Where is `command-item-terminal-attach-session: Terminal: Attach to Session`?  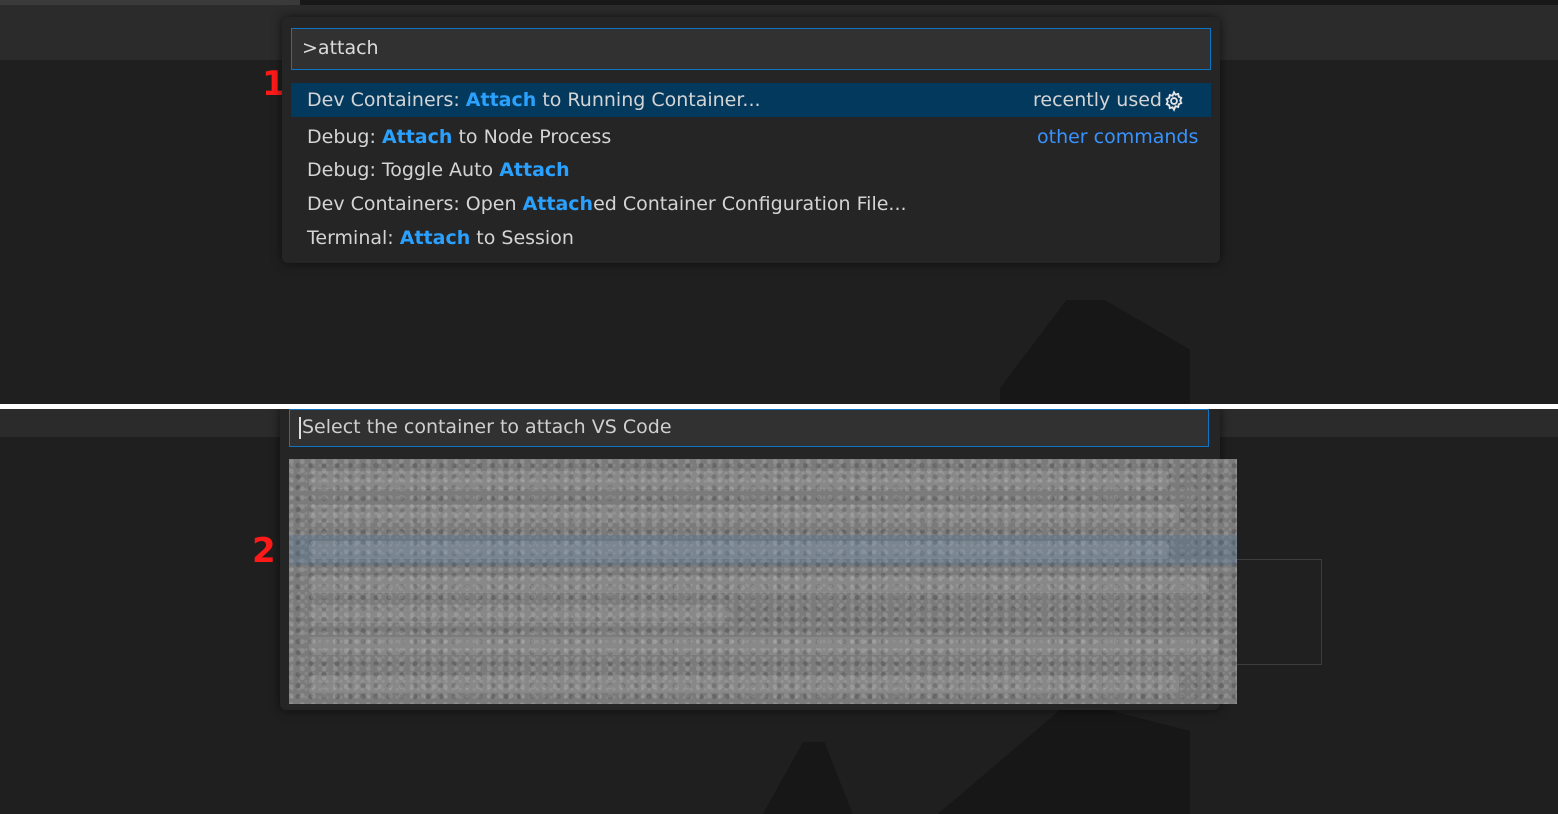
command-item-terminal-attach-session: Terminal: Attach to Session is located at coordinates (751, 238).